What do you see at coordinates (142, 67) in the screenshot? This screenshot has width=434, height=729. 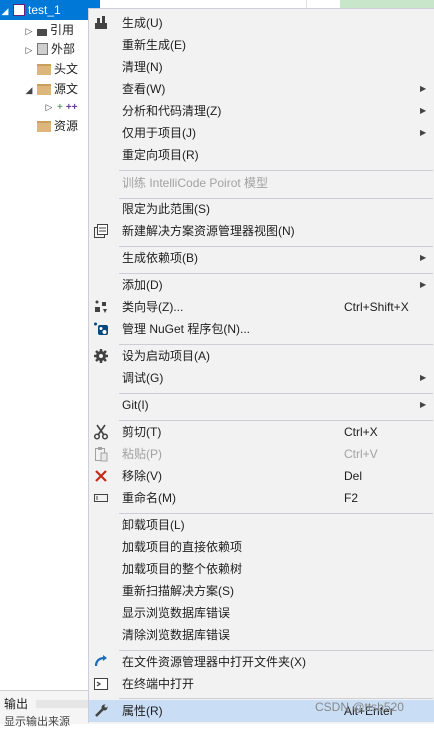 I see `menu-label: 清理(N)` at bounding box center [142, 67].